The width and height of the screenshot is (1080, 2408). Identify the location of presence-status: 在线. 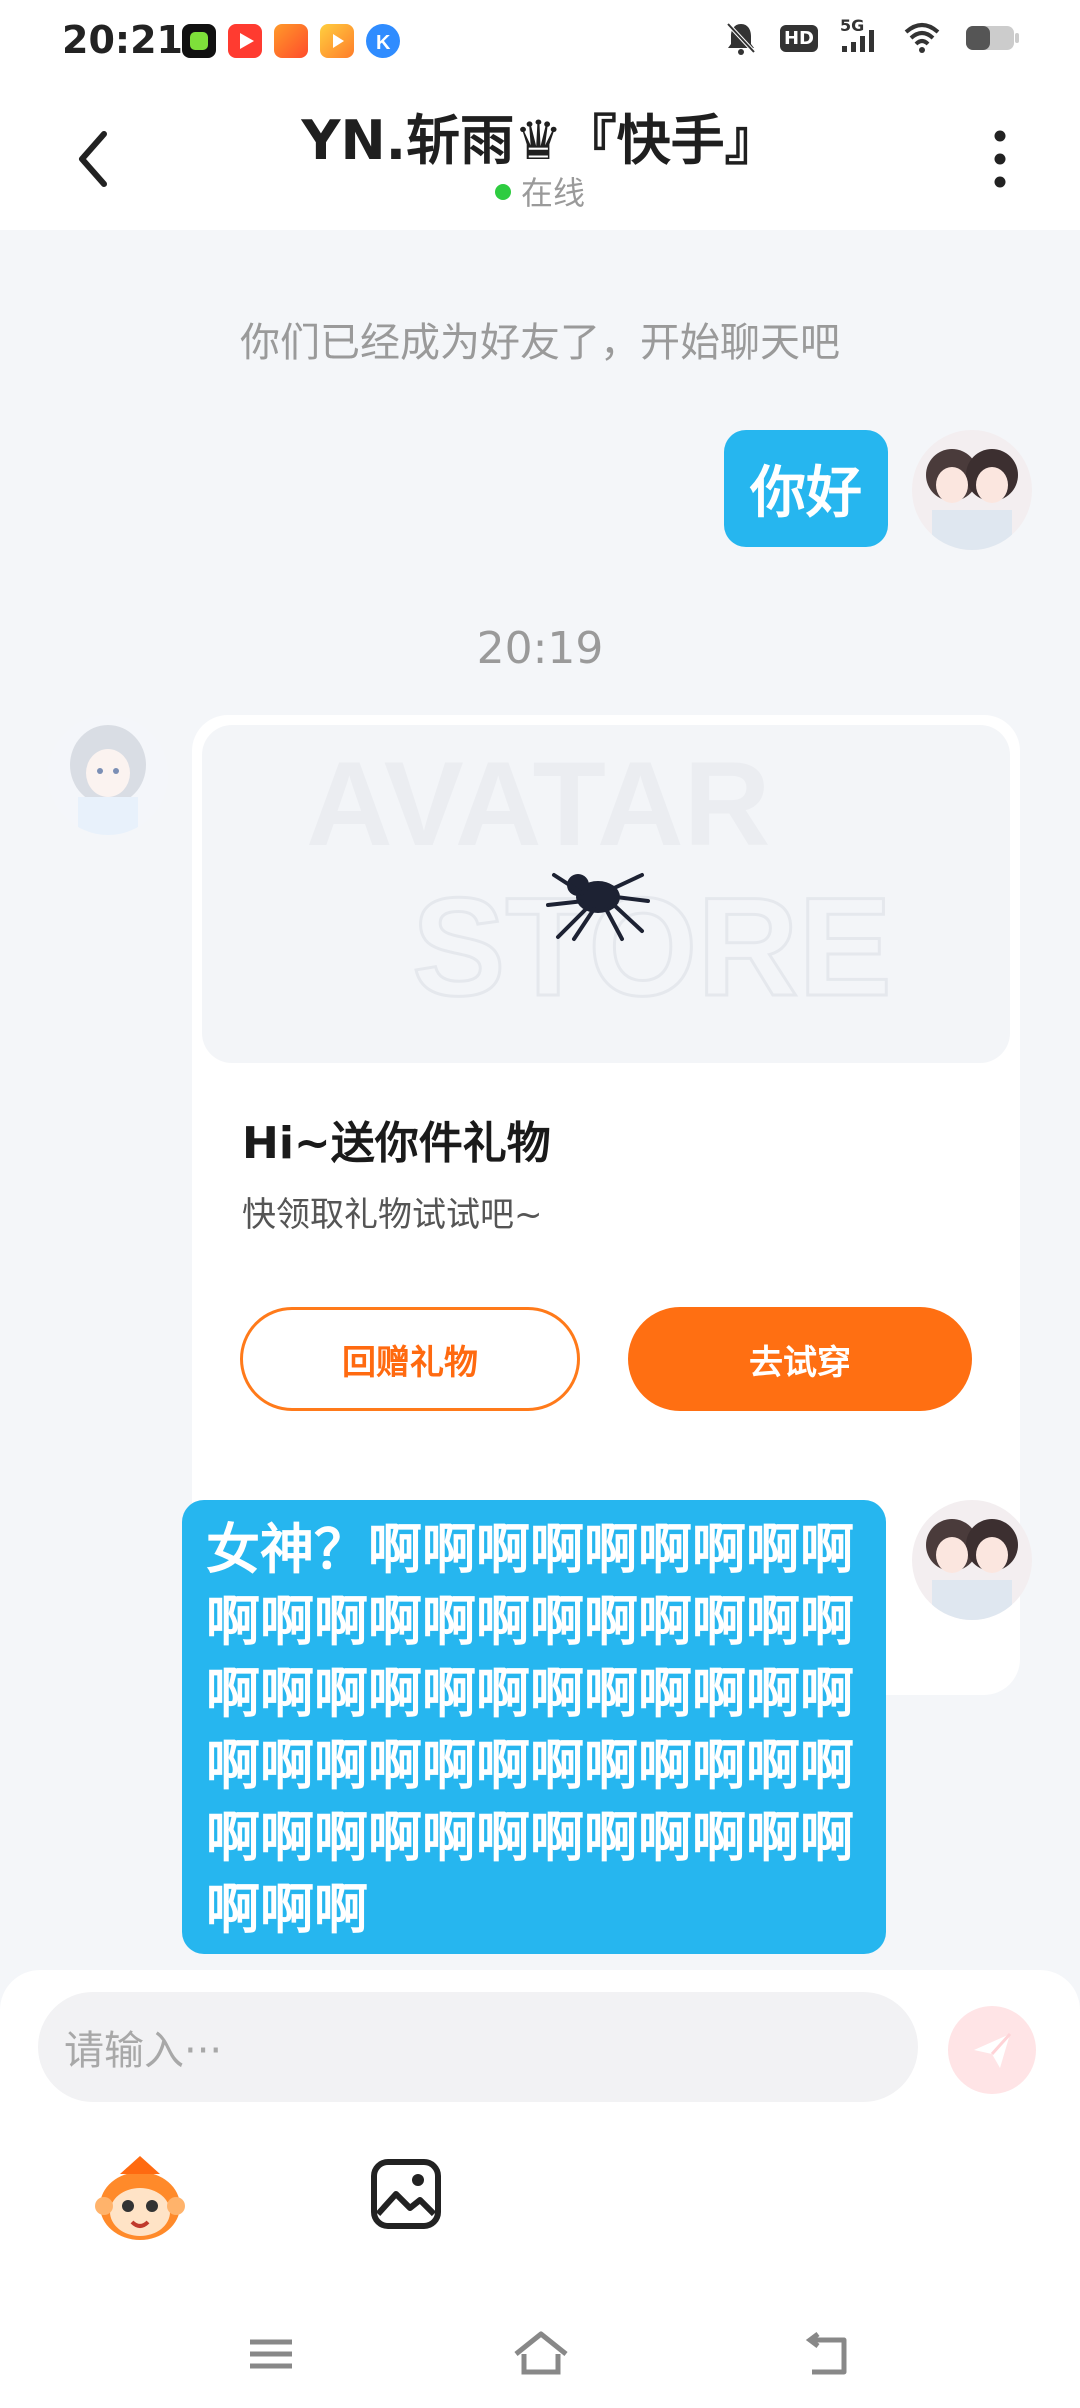
(540, 191).